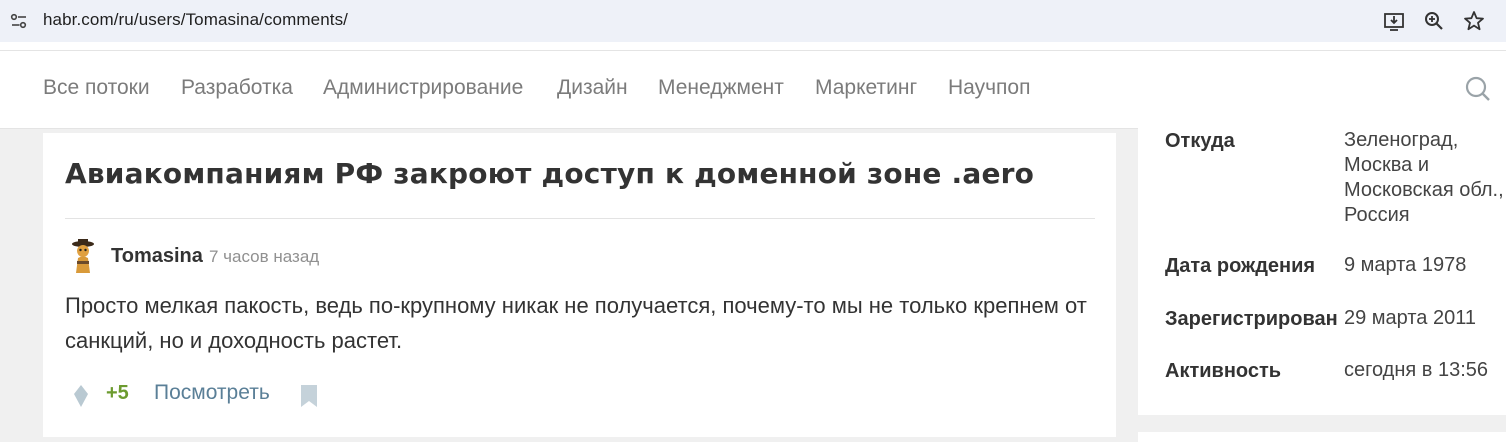 The image size is (1506, 442). I want to click on vote-icon, so click(81, 396).